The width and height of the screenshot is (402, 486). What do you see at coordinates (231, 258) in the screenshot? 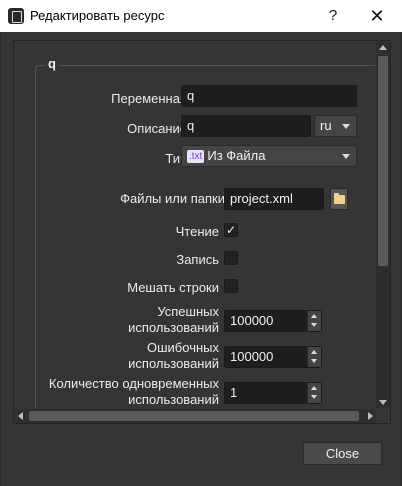
I see `write-checkbox` at bounding box center [231, 258].